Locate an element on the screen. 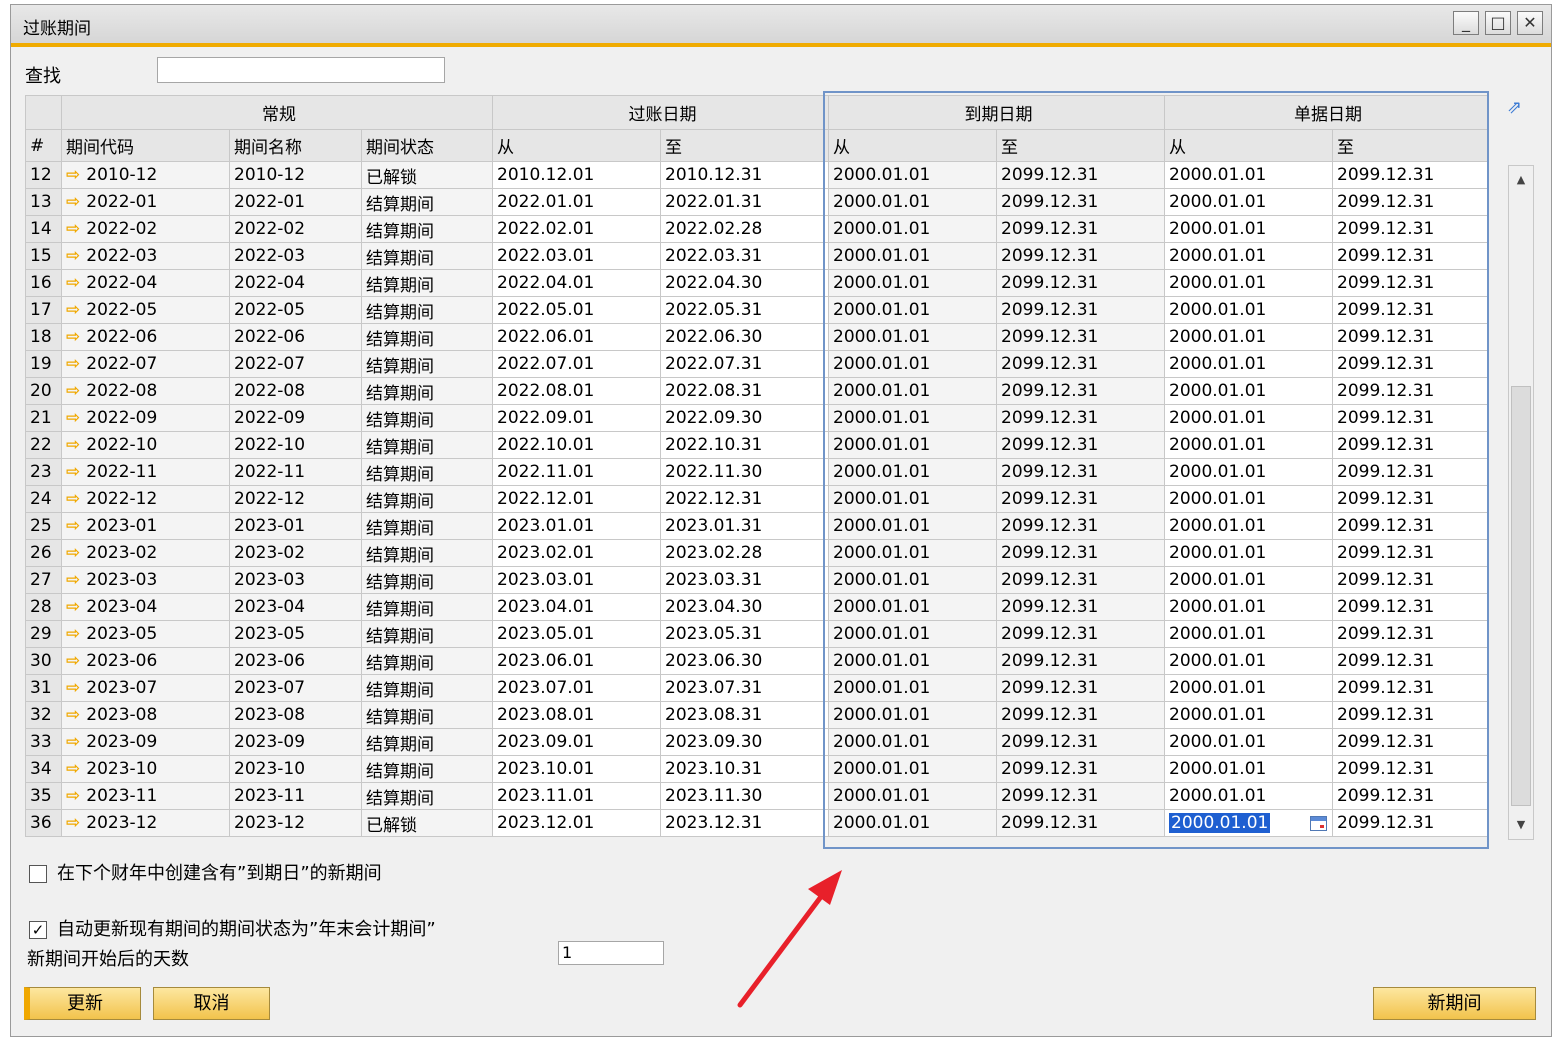 The height and width of the screenshot is (1039, 1563). column-header-document-to: 至 is located at coordinates (1410, 145).